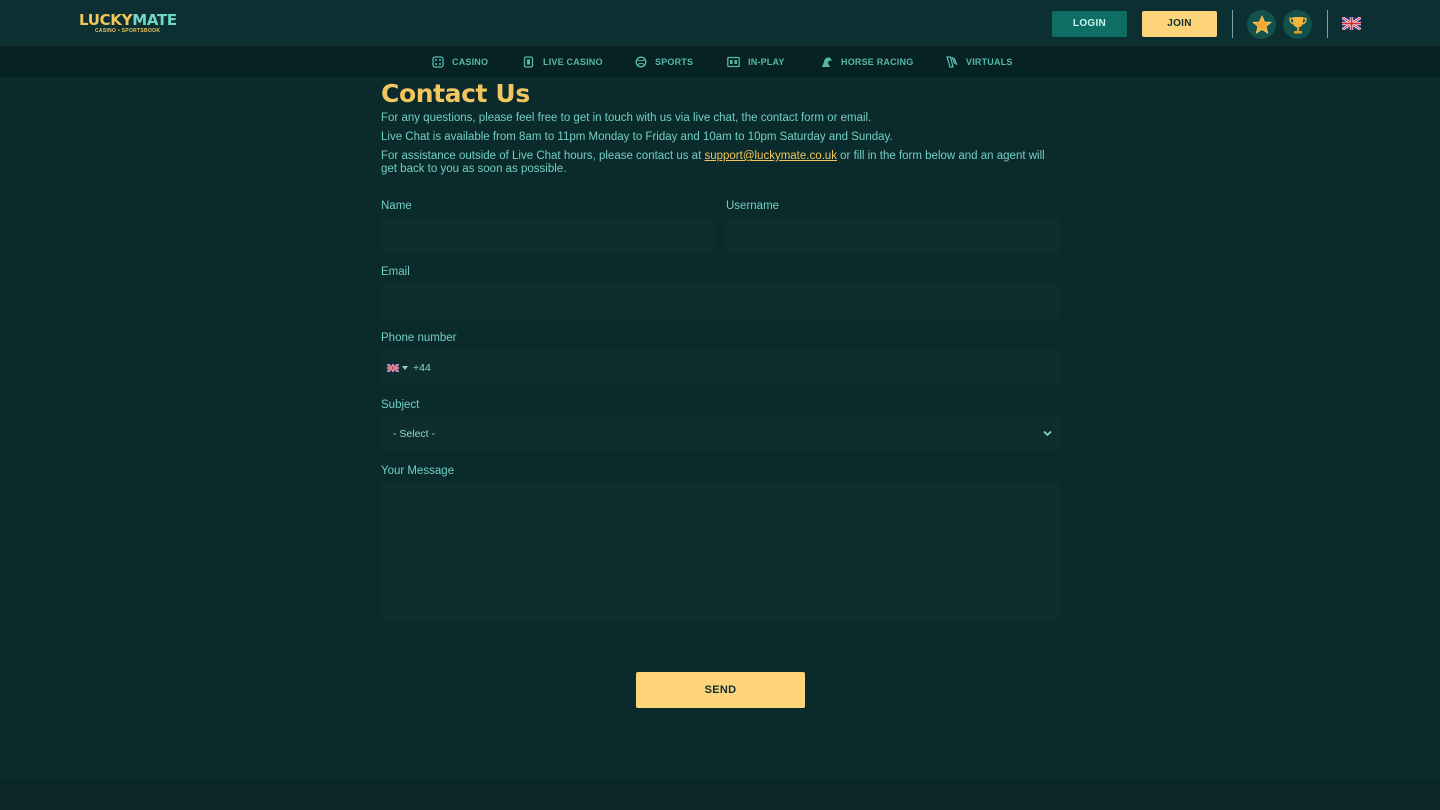 This screenshot has width=1440, height=810. What do you see at coordinates (720, 301) in the screenshot?
I see `email-input` at bounding box center [720, 301].